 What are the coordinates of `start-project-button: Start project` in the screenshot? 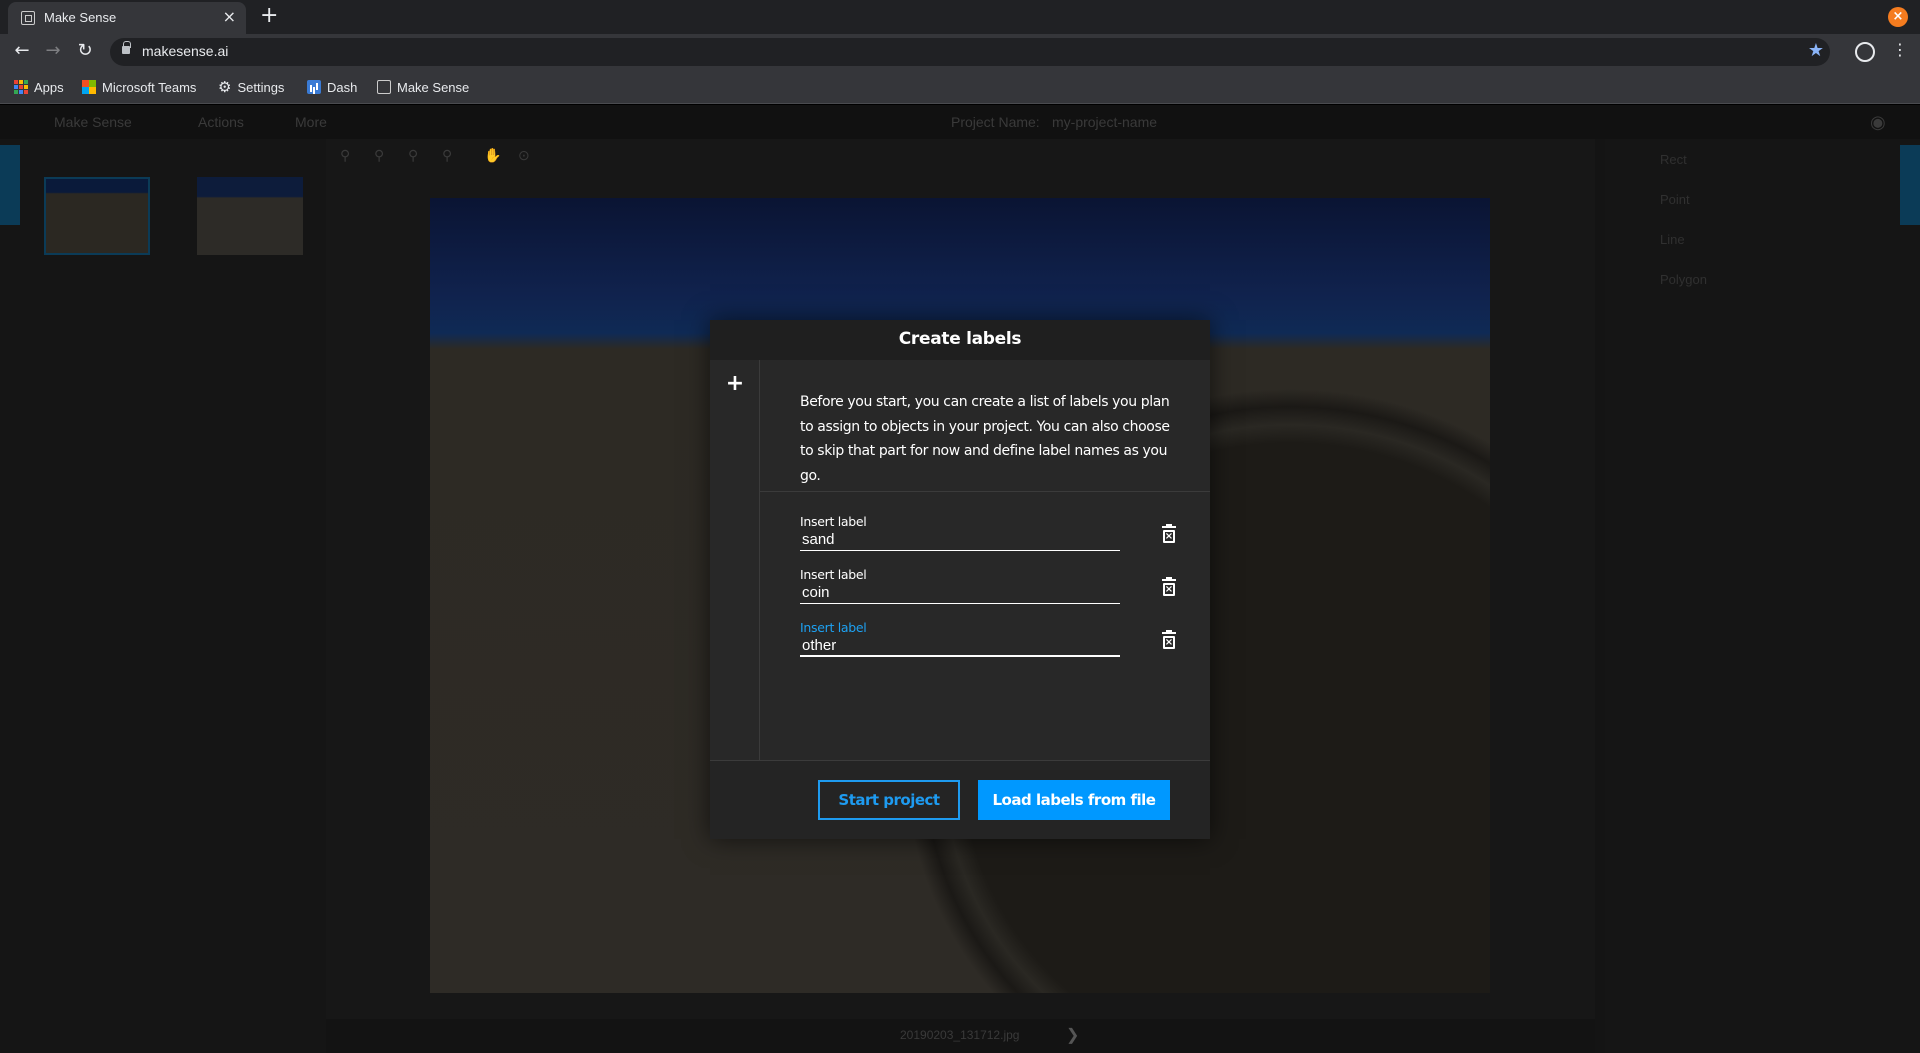 It's located at (889, 800).